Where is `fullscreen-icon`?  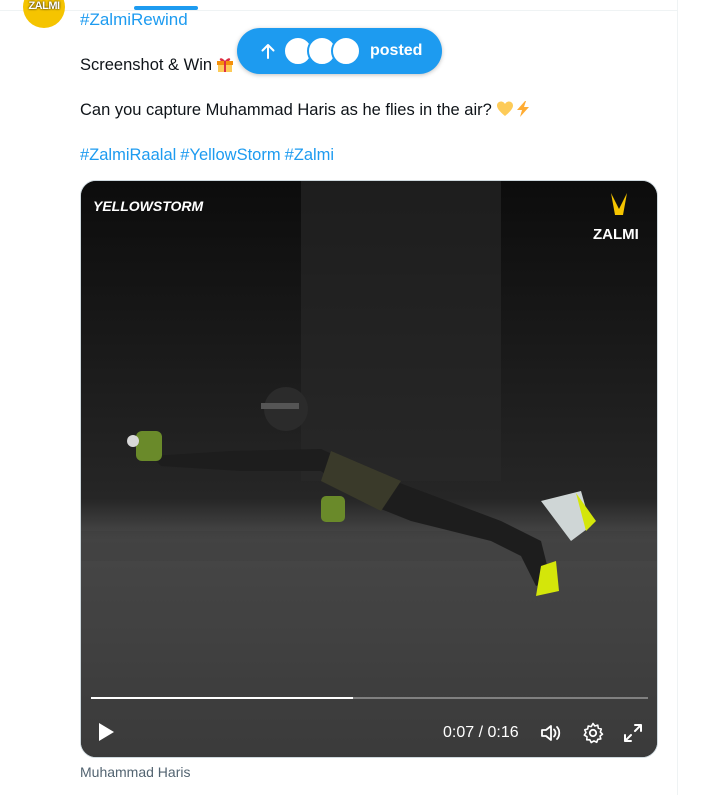 fullscreen-icon is located at coordinates (633, 733).